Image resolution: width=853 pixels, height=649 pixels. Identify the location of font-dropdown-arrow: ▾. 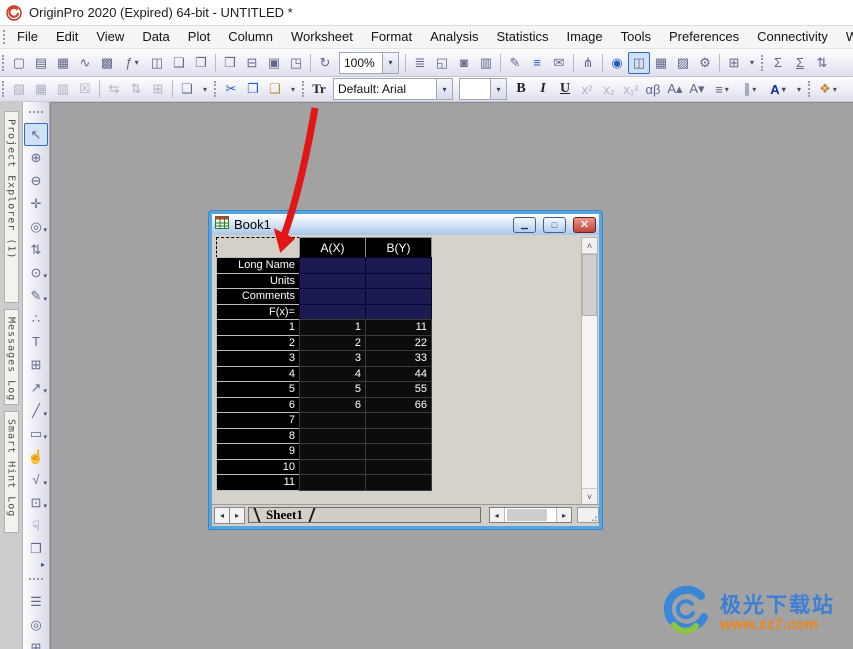
(444, 89).